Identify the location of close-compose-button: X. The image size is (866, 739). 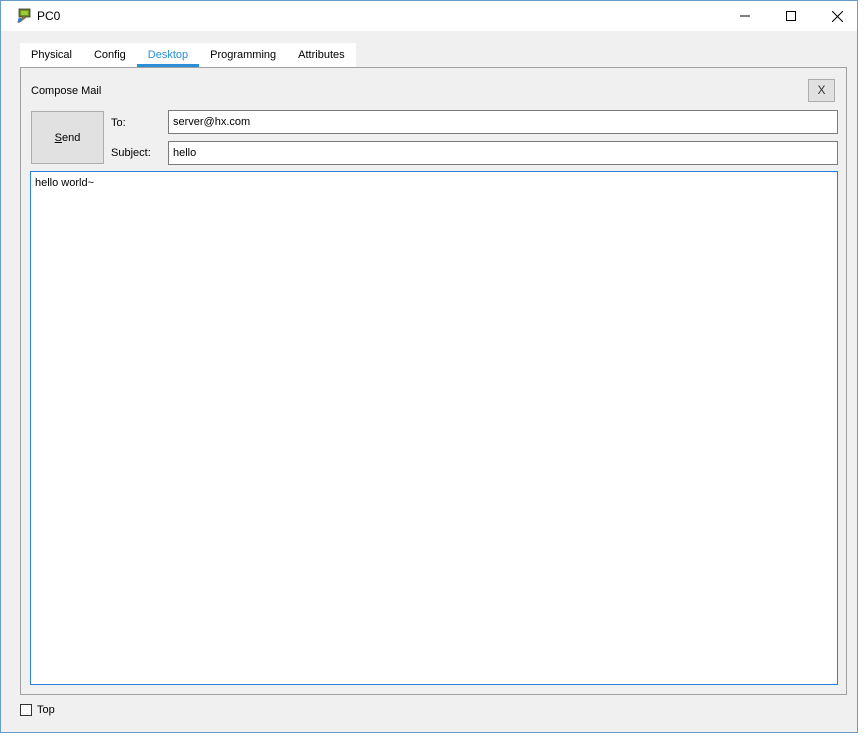
(821, 90).